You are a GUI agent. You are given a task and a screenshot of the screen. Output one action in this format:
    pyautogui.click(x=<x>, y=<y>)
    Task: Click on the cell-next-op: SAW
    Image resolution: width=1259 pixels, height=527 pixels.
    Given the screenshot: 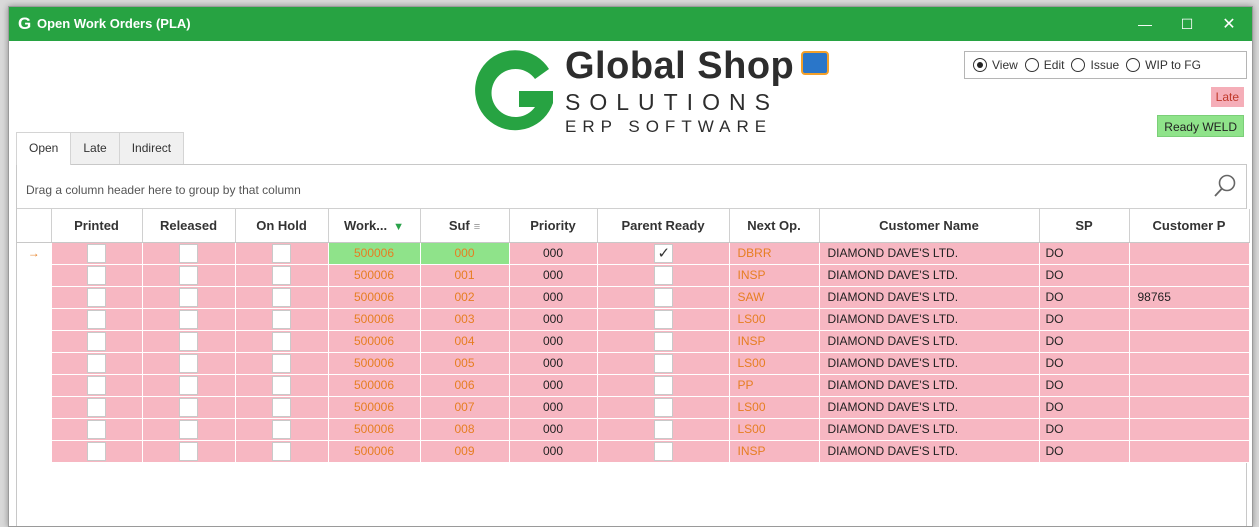 What is the action you would take?
    pyautogui.click(x=774, y=297)
    